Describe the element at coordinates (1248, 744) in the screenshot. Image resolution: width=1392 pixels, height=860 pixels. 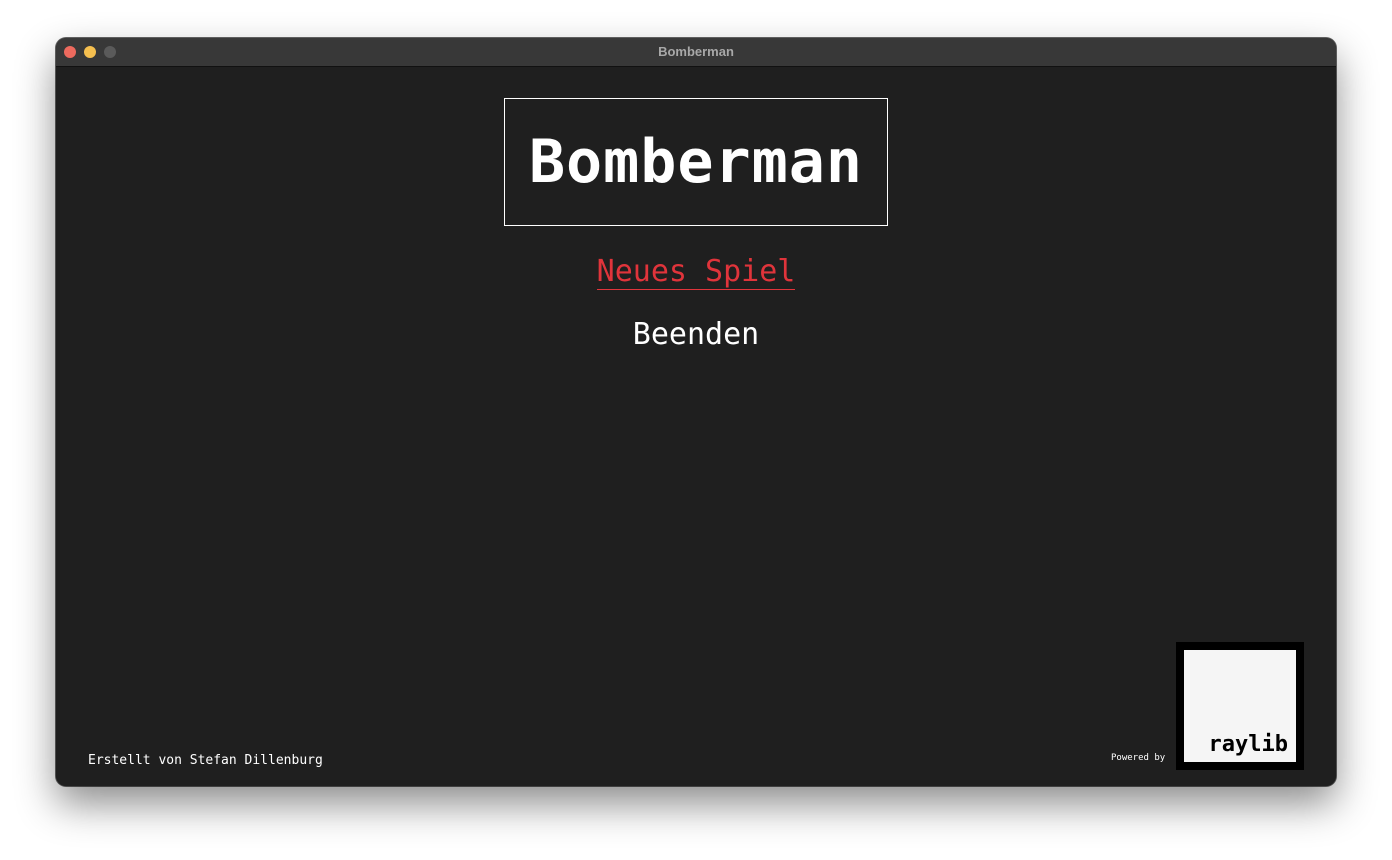
I see `raylib-logo-text: raylib` at that location.